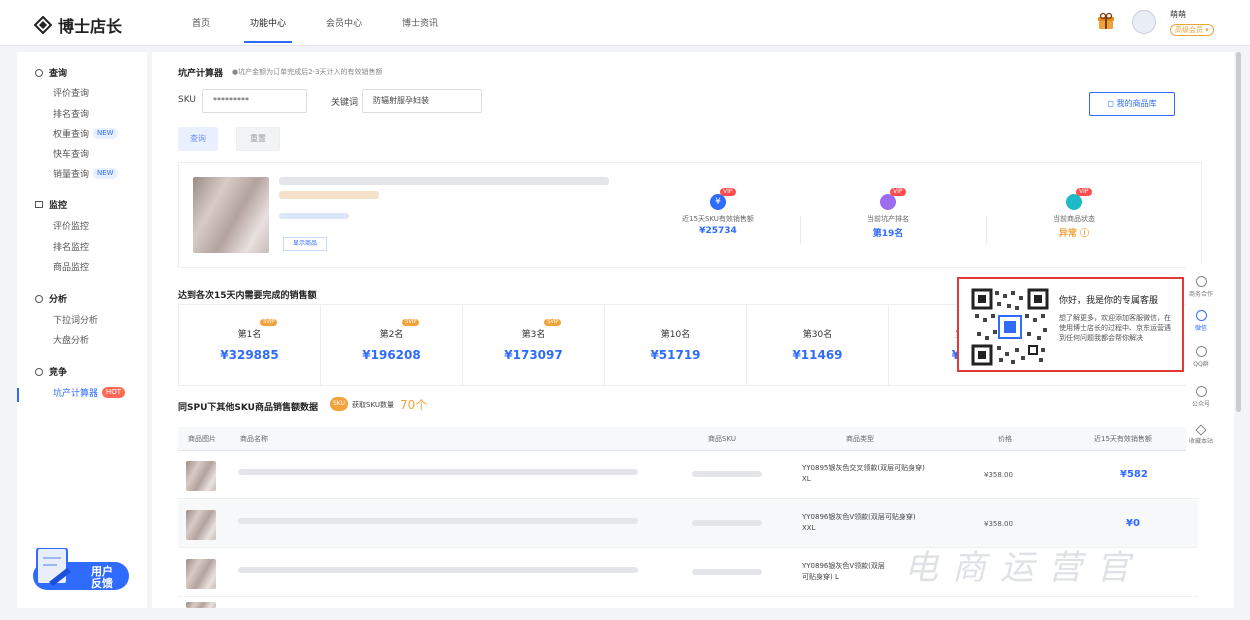 The width and height of the screenshot is (1250, 620). I want to click on sidebar-item-product-monitor: 商品监控, so click(71, 266).